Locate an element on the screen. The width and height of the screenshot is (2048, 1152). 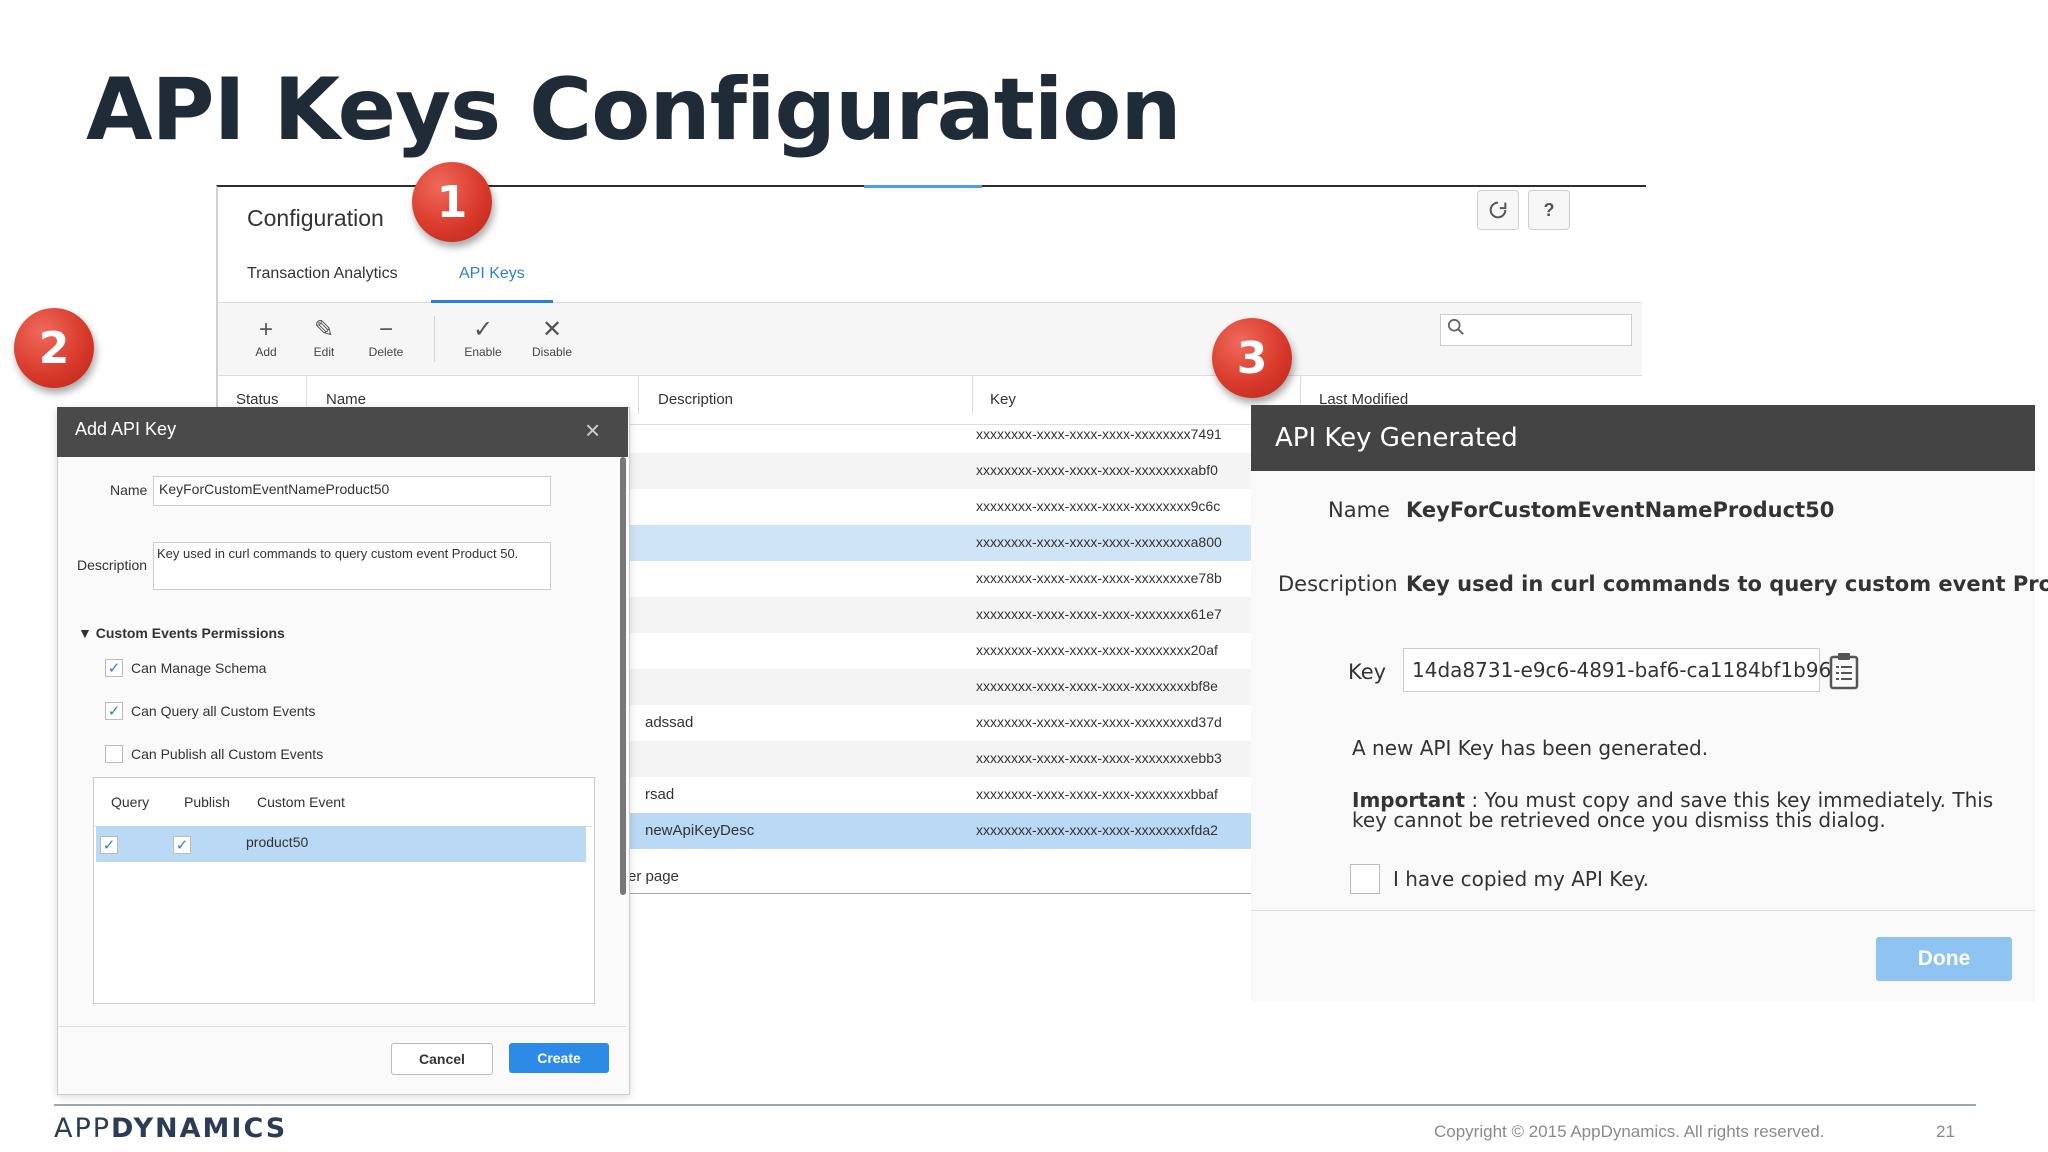
page-number: 21 is located at coordinates (1945, 1131).